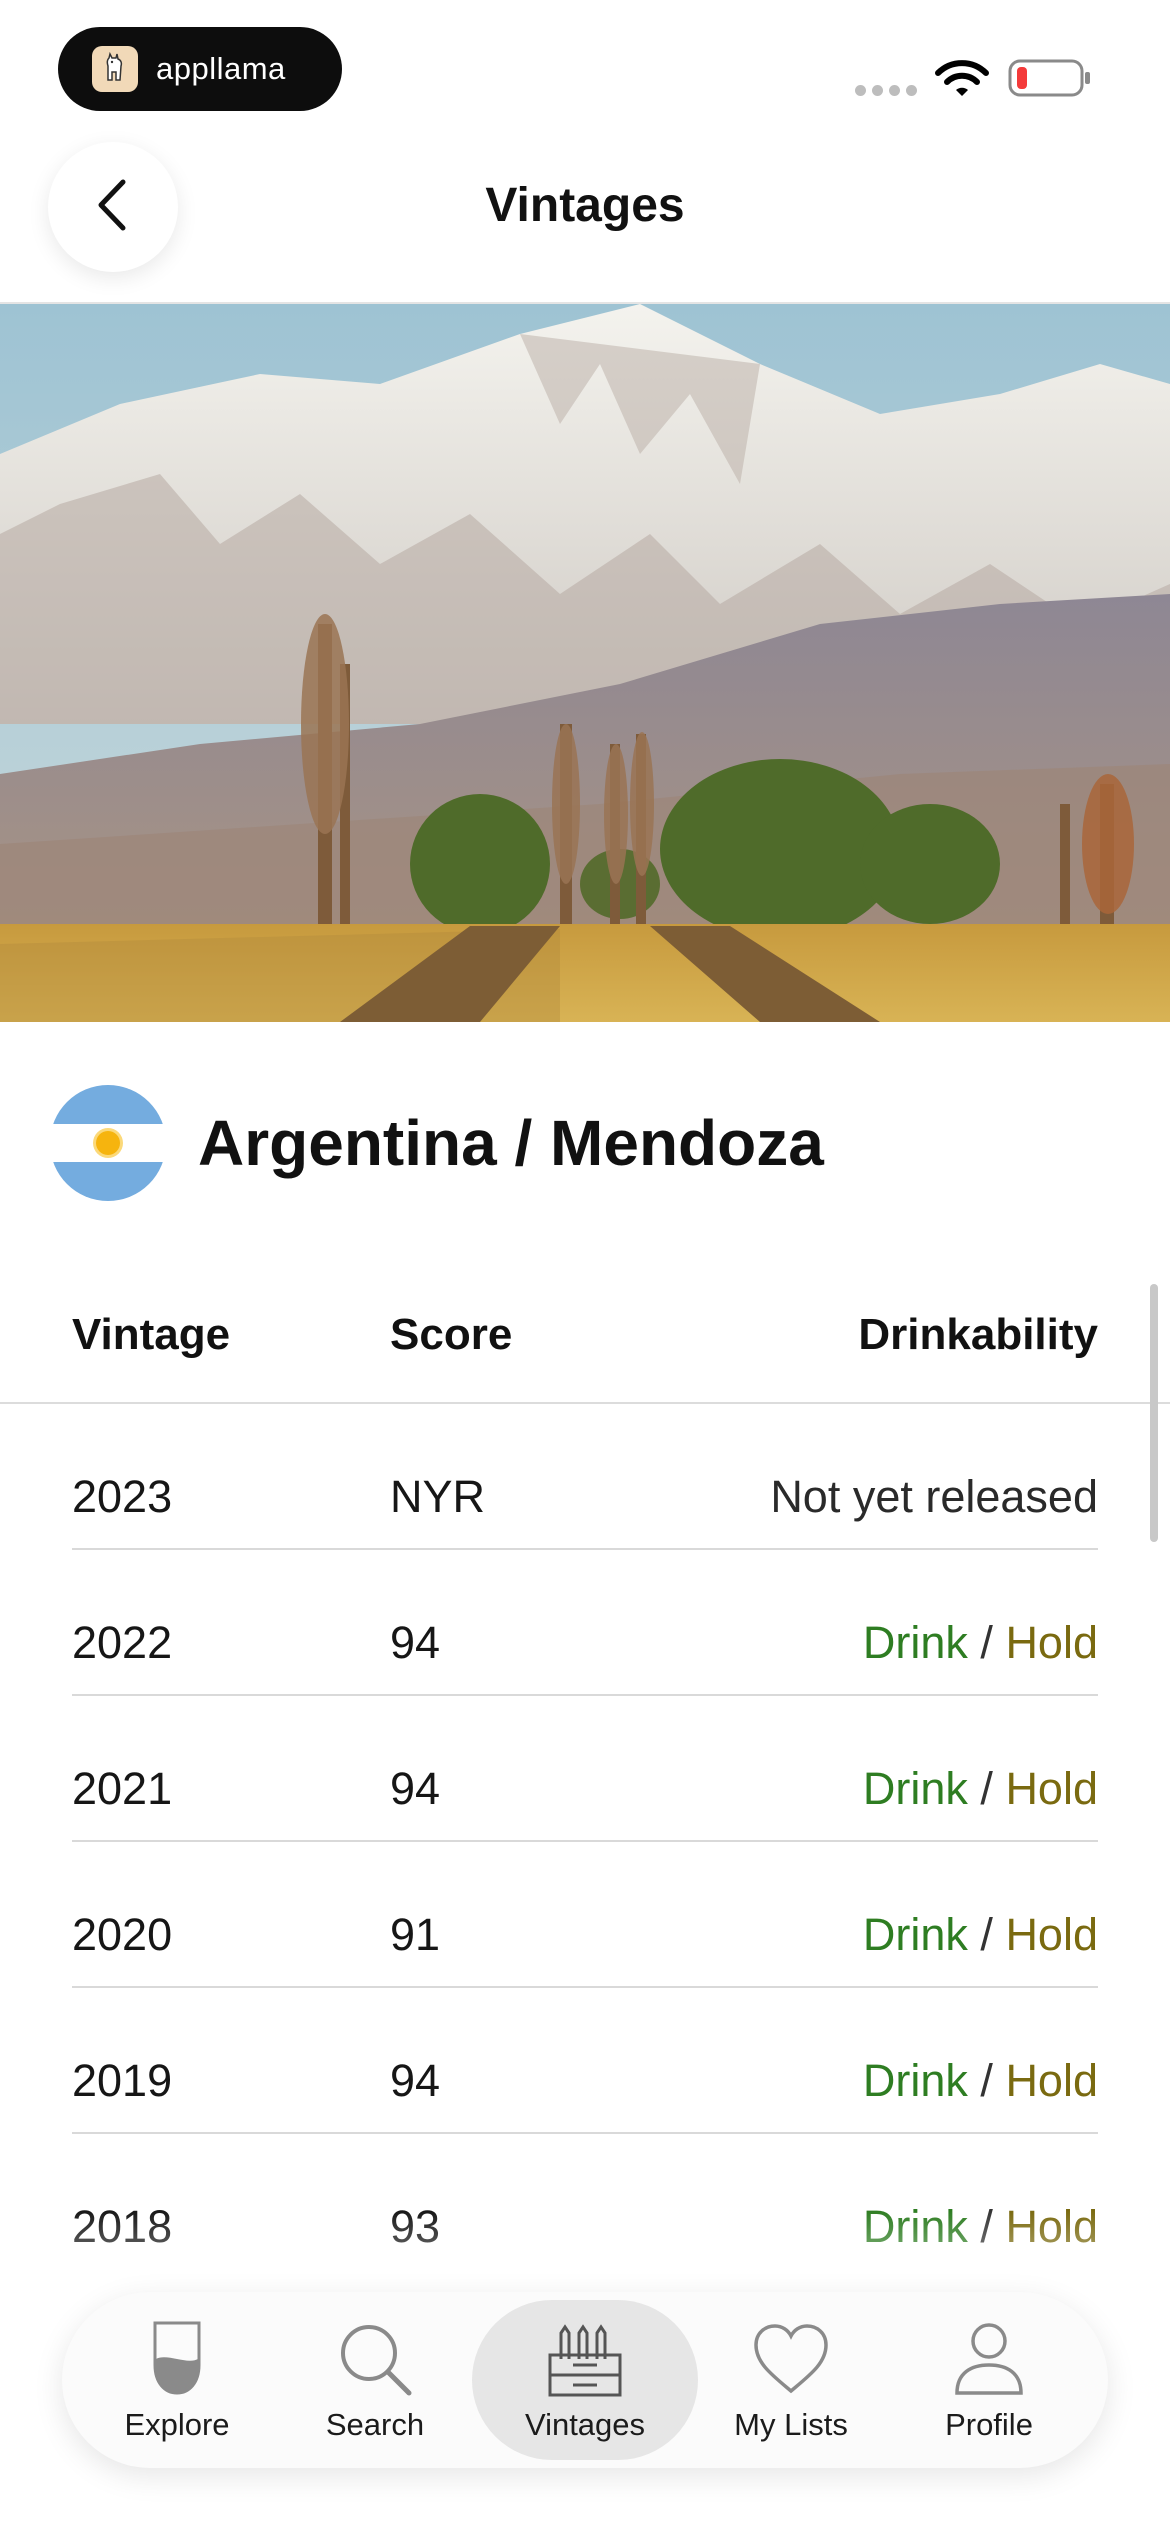 The width and height of the screenshot is (1170, 2532). What do you see at coordinates (791, 2359) in the screenshot?
I see `heart-icon` at bounding box center [791, 2359].